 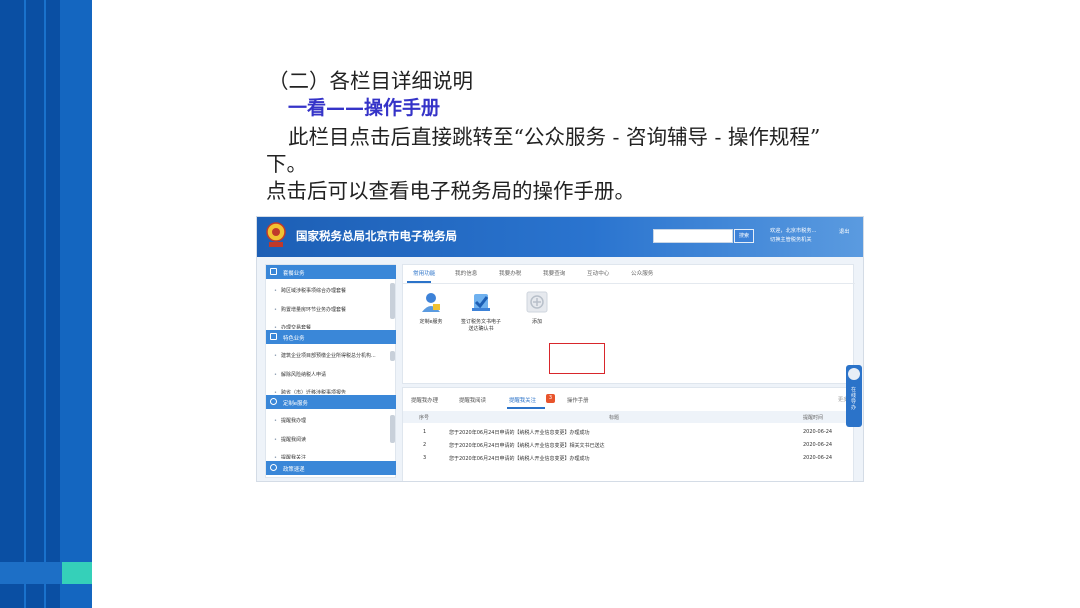 I want to click on etax-welcome: 欢迎，北京市税务... 切换主管税务机关, so click(x=793, y=236).